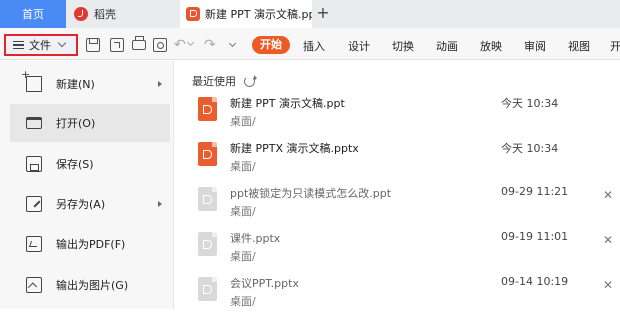 Image resolution: width=620 pixels, height=317 pixels. What do you see at coordinates (250, 80) in the screenshot?
I see `refresh-icon` at bounding box center [250, 80].